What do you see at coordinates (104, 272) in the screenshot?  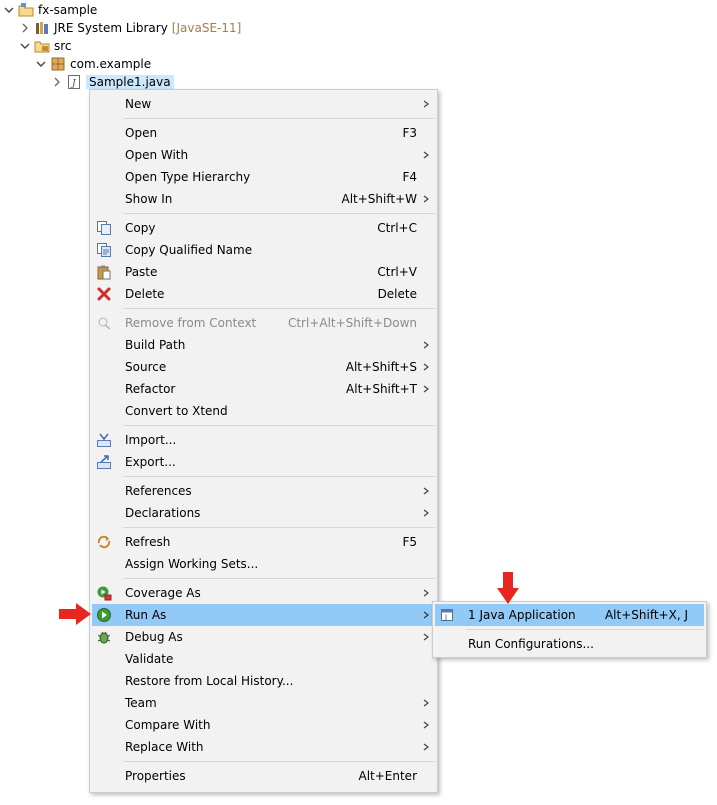 I see `paste-icon` at bounding box center [104, 272].